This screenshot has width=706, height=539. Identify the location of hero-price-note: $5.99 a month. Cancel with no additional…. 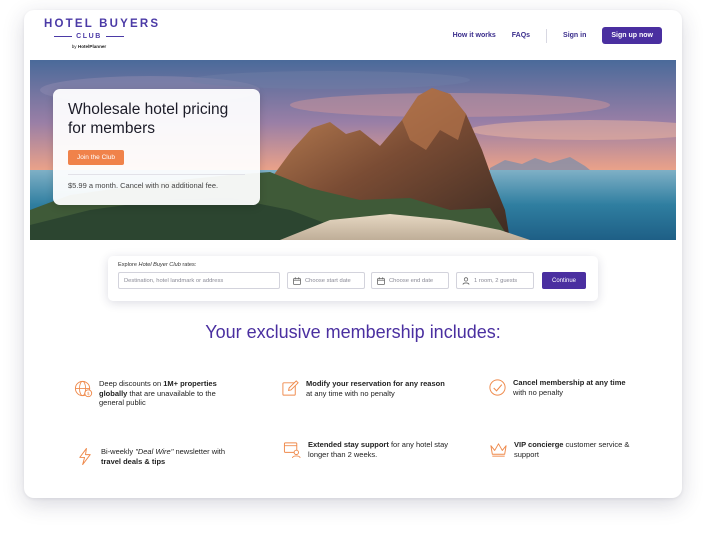
(143, 185).